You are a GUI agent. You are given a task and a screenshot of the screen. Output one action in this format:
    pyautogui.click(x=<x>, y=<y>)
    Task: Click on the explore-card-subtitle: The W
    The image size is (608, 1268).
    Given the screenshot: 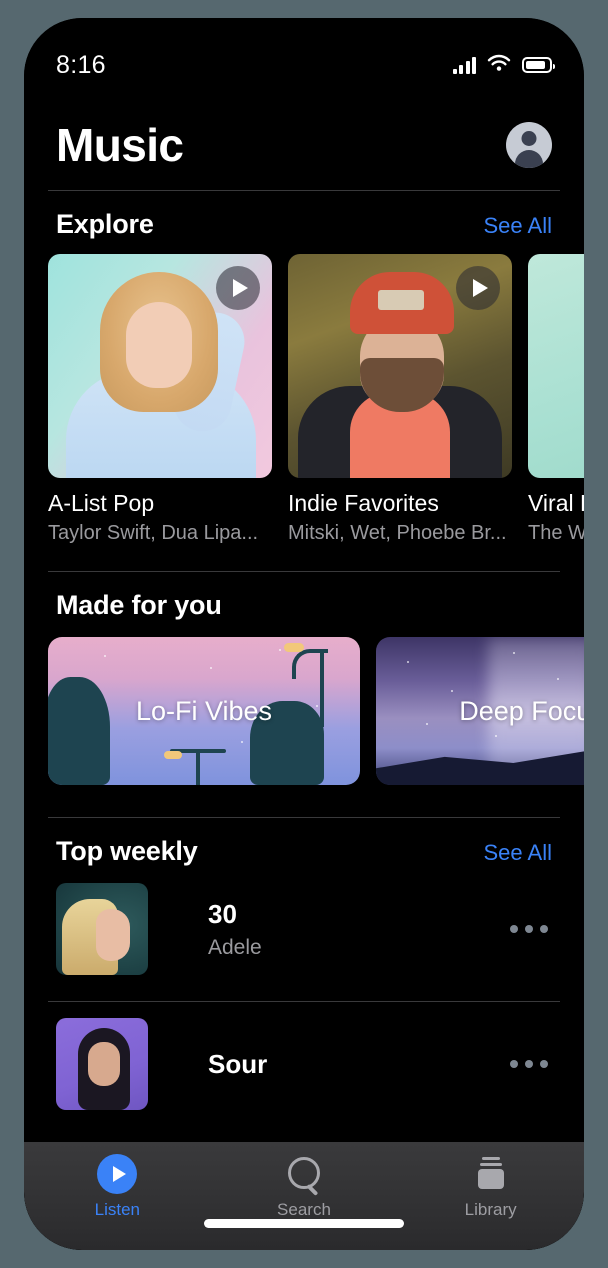 What is the action you would take?
    pyautogui.click(x=556, y=533)
    